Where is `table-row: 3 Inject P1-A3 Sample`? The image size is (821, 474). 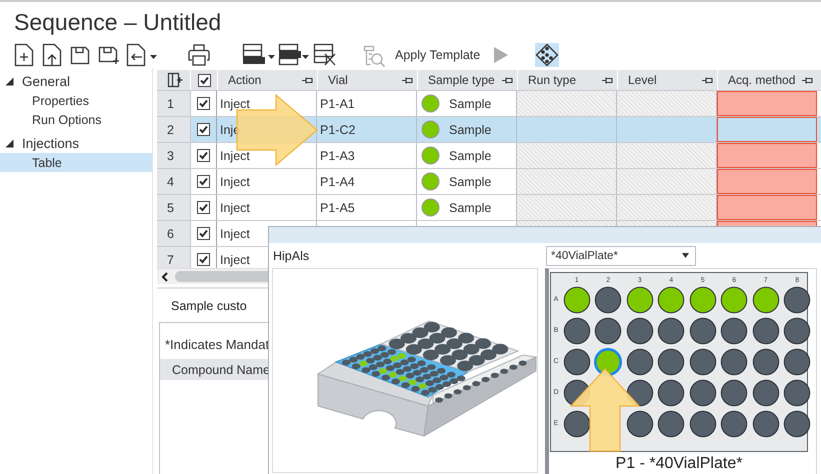 table-row: 3 Inject P1-A3 Sample is located at coordinates (489, 155).